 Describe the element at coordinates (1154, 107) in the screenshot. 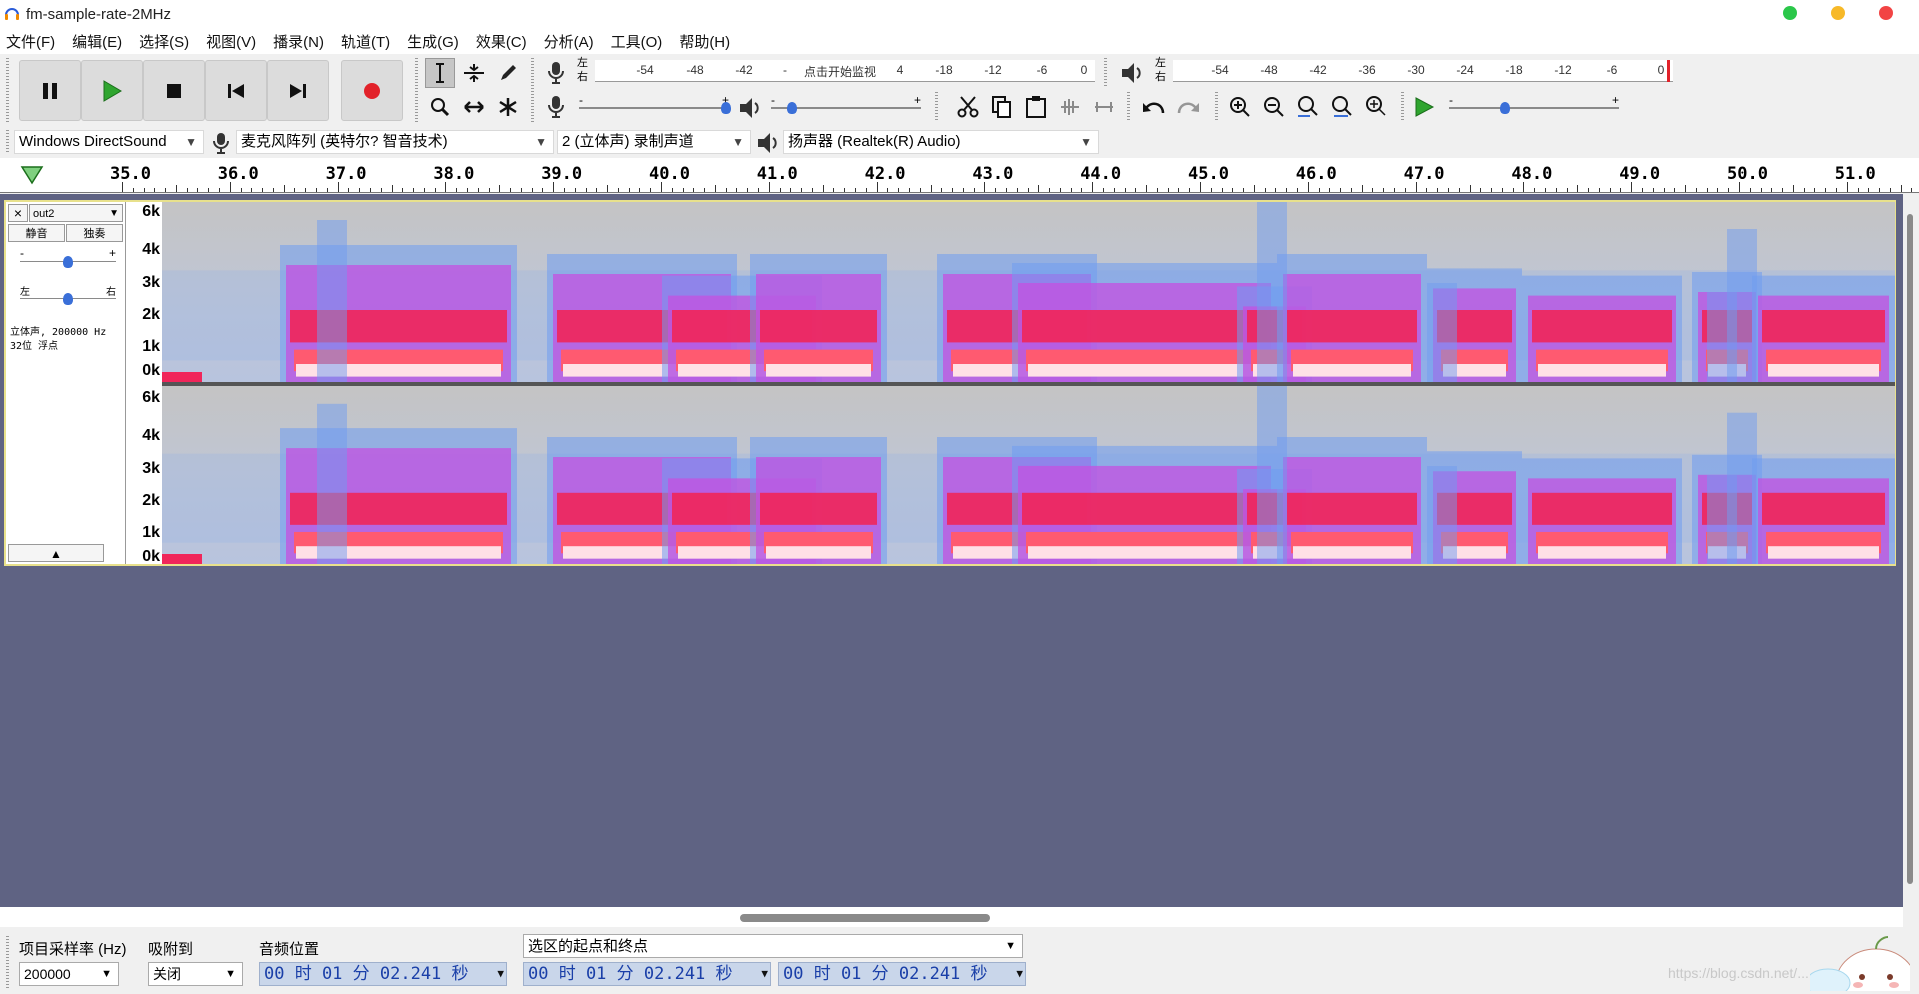

I see `undo-button` at that location.